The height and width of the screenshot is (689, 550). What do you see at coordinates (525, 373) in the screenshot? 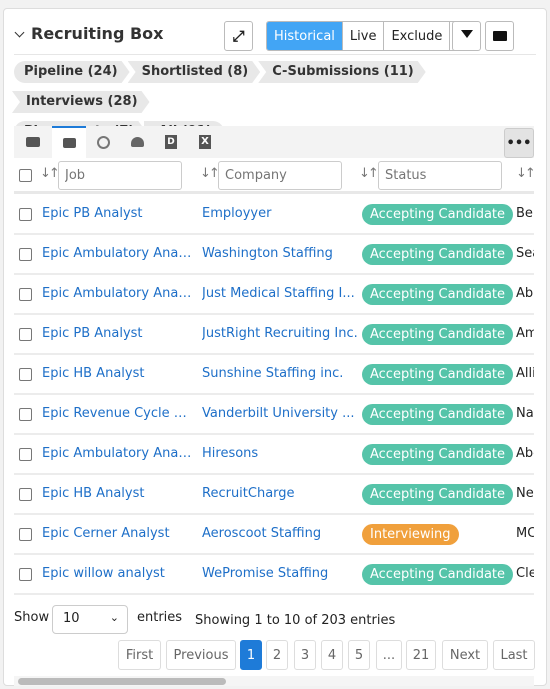
I see `column4-cell: Alli` at bounding box center [525, 373].